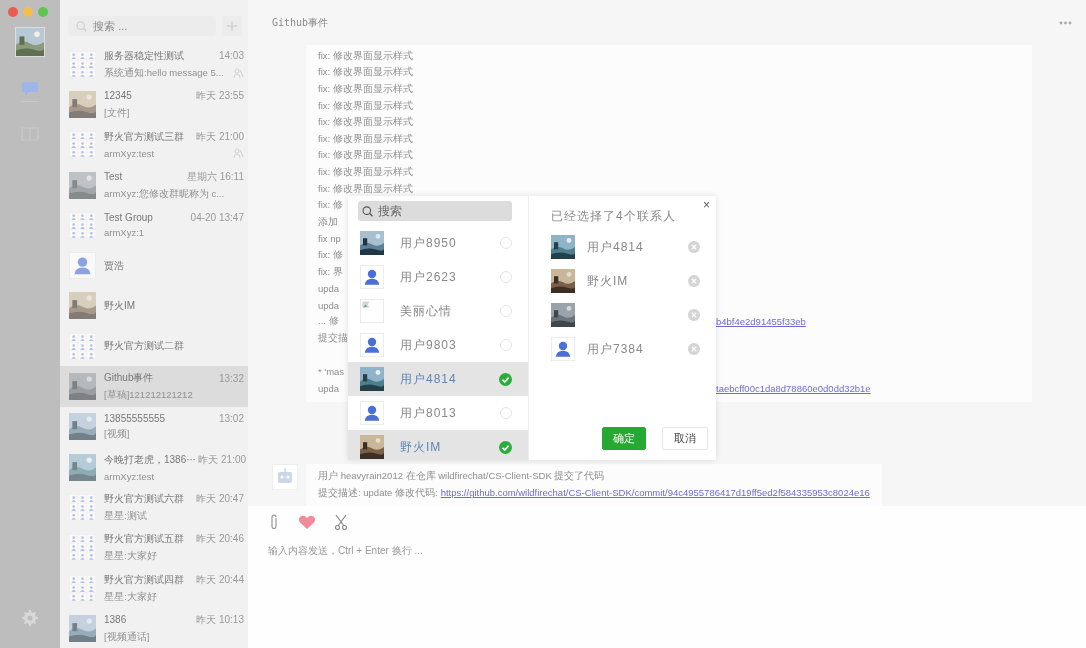 This screenshot has height=648, width=1086. Describe the element at coordinates (505, 447) in the screenshot. I see `check-icon` at that location.